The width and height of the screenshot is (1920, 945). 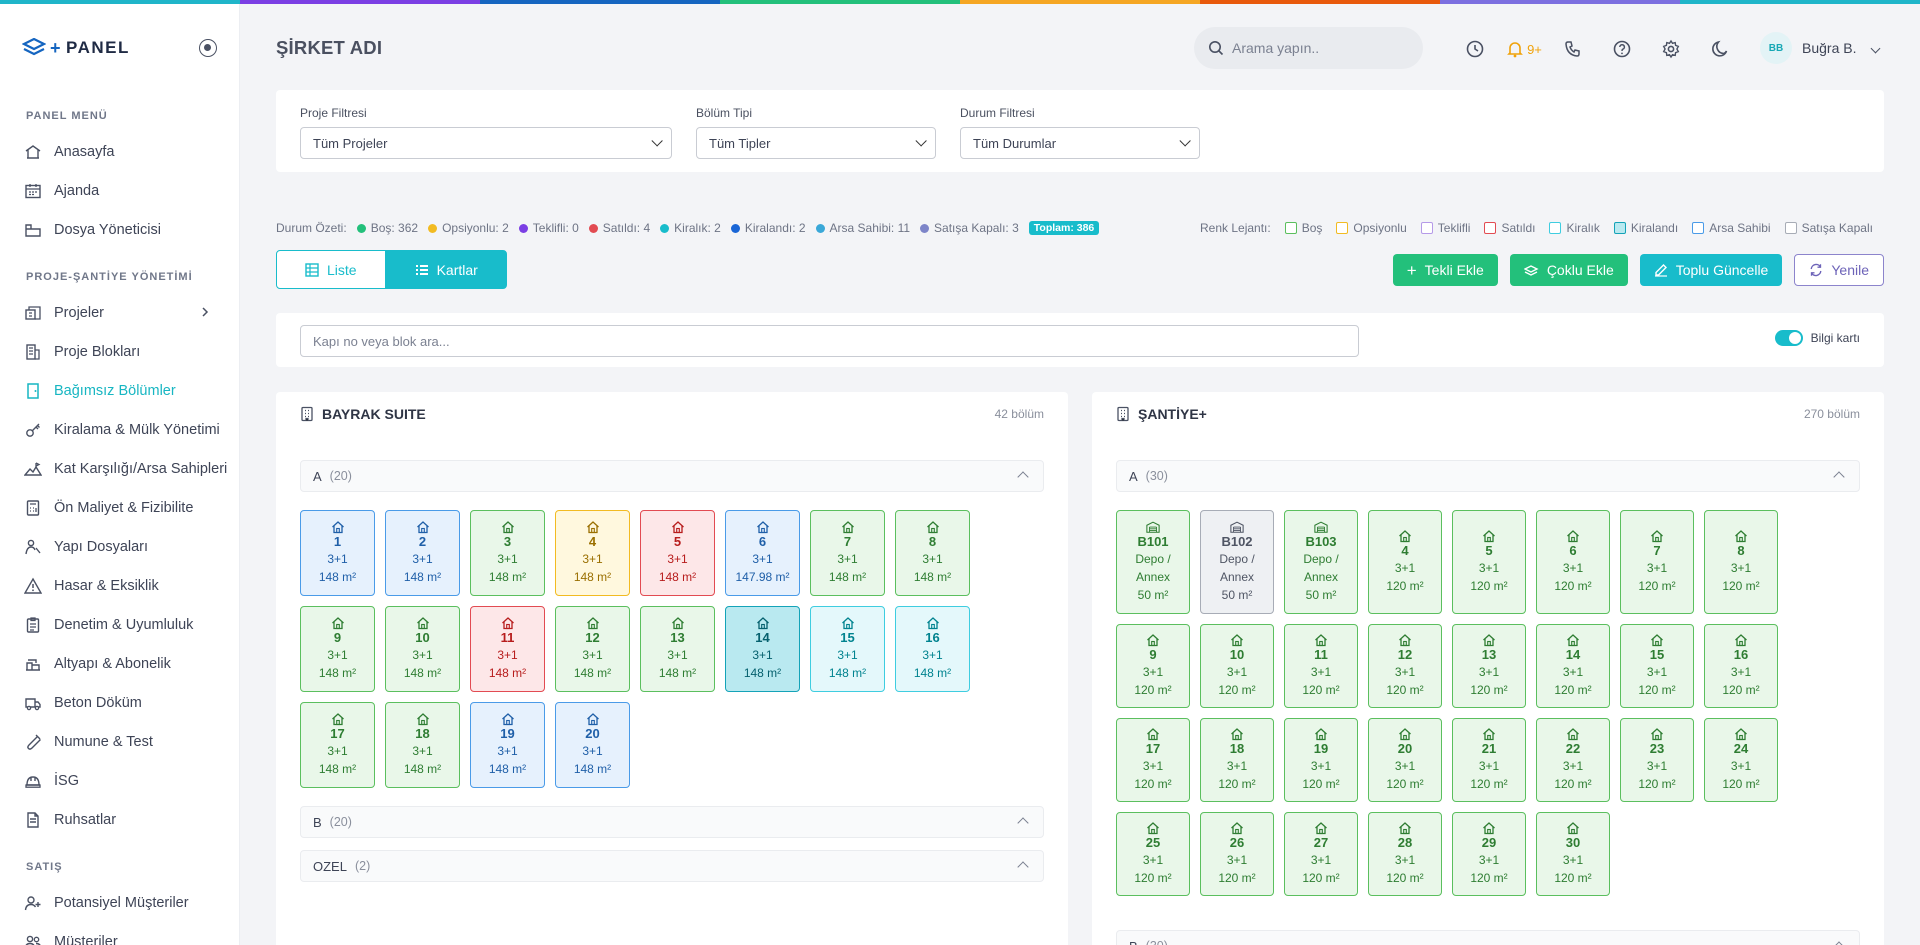 I want to click on unit-card: 16 3+1 120 m², so click(x=1741, y=666).